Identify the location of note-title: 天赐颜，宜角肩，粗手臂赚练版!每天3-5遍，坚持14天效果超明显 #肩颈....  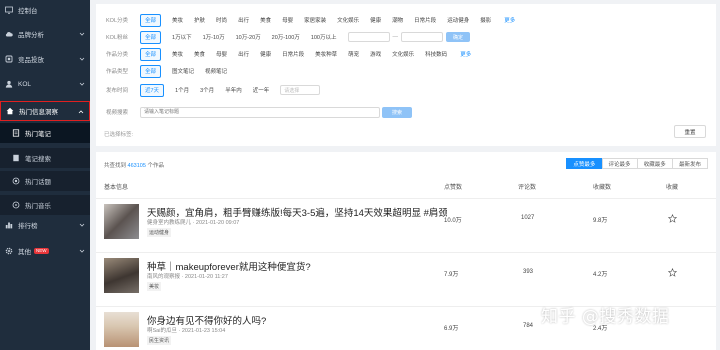
(297, 212).